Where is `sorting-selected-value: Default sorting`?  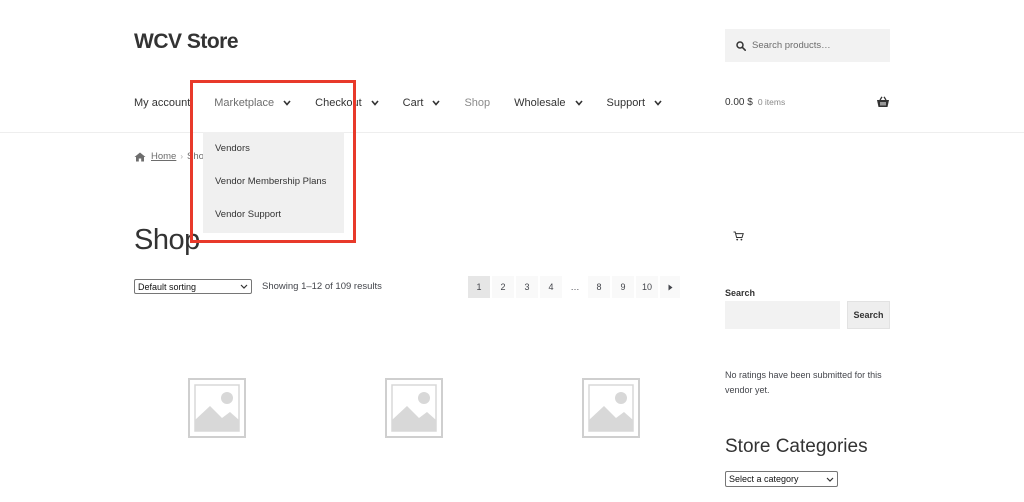 sorting-selected-value: Default sorting is located at coordinates (167, 286).